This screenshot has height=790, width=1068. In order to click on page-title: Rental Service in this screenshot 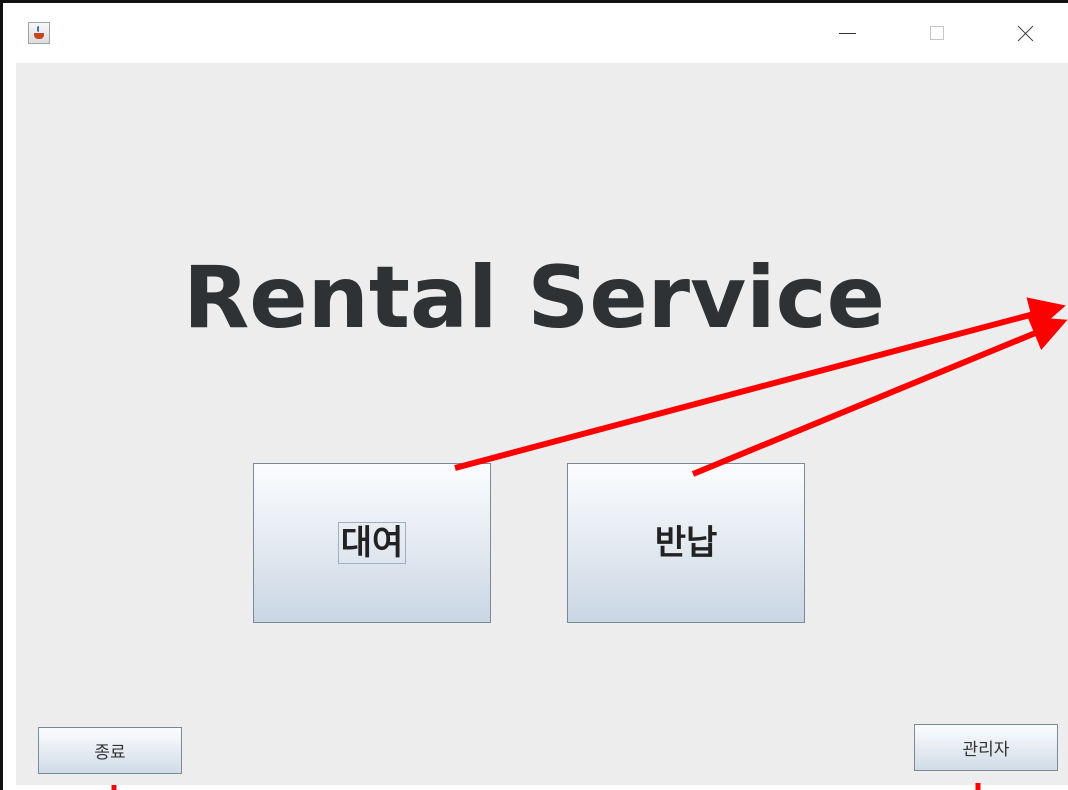, I will do `click(534, 298)`.